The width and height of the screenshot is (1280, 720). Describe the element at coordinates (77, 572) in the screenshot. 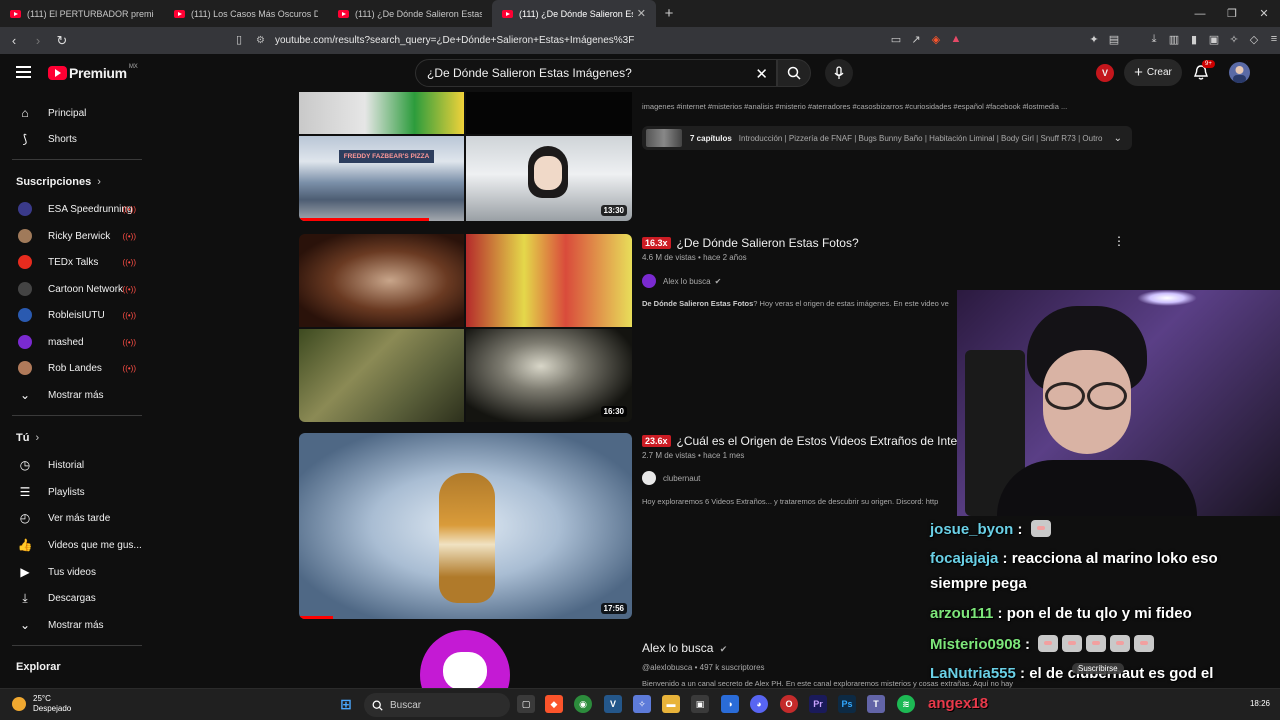

I see `sidebar-item-your-videos: ▶ Tus videos` at that location.